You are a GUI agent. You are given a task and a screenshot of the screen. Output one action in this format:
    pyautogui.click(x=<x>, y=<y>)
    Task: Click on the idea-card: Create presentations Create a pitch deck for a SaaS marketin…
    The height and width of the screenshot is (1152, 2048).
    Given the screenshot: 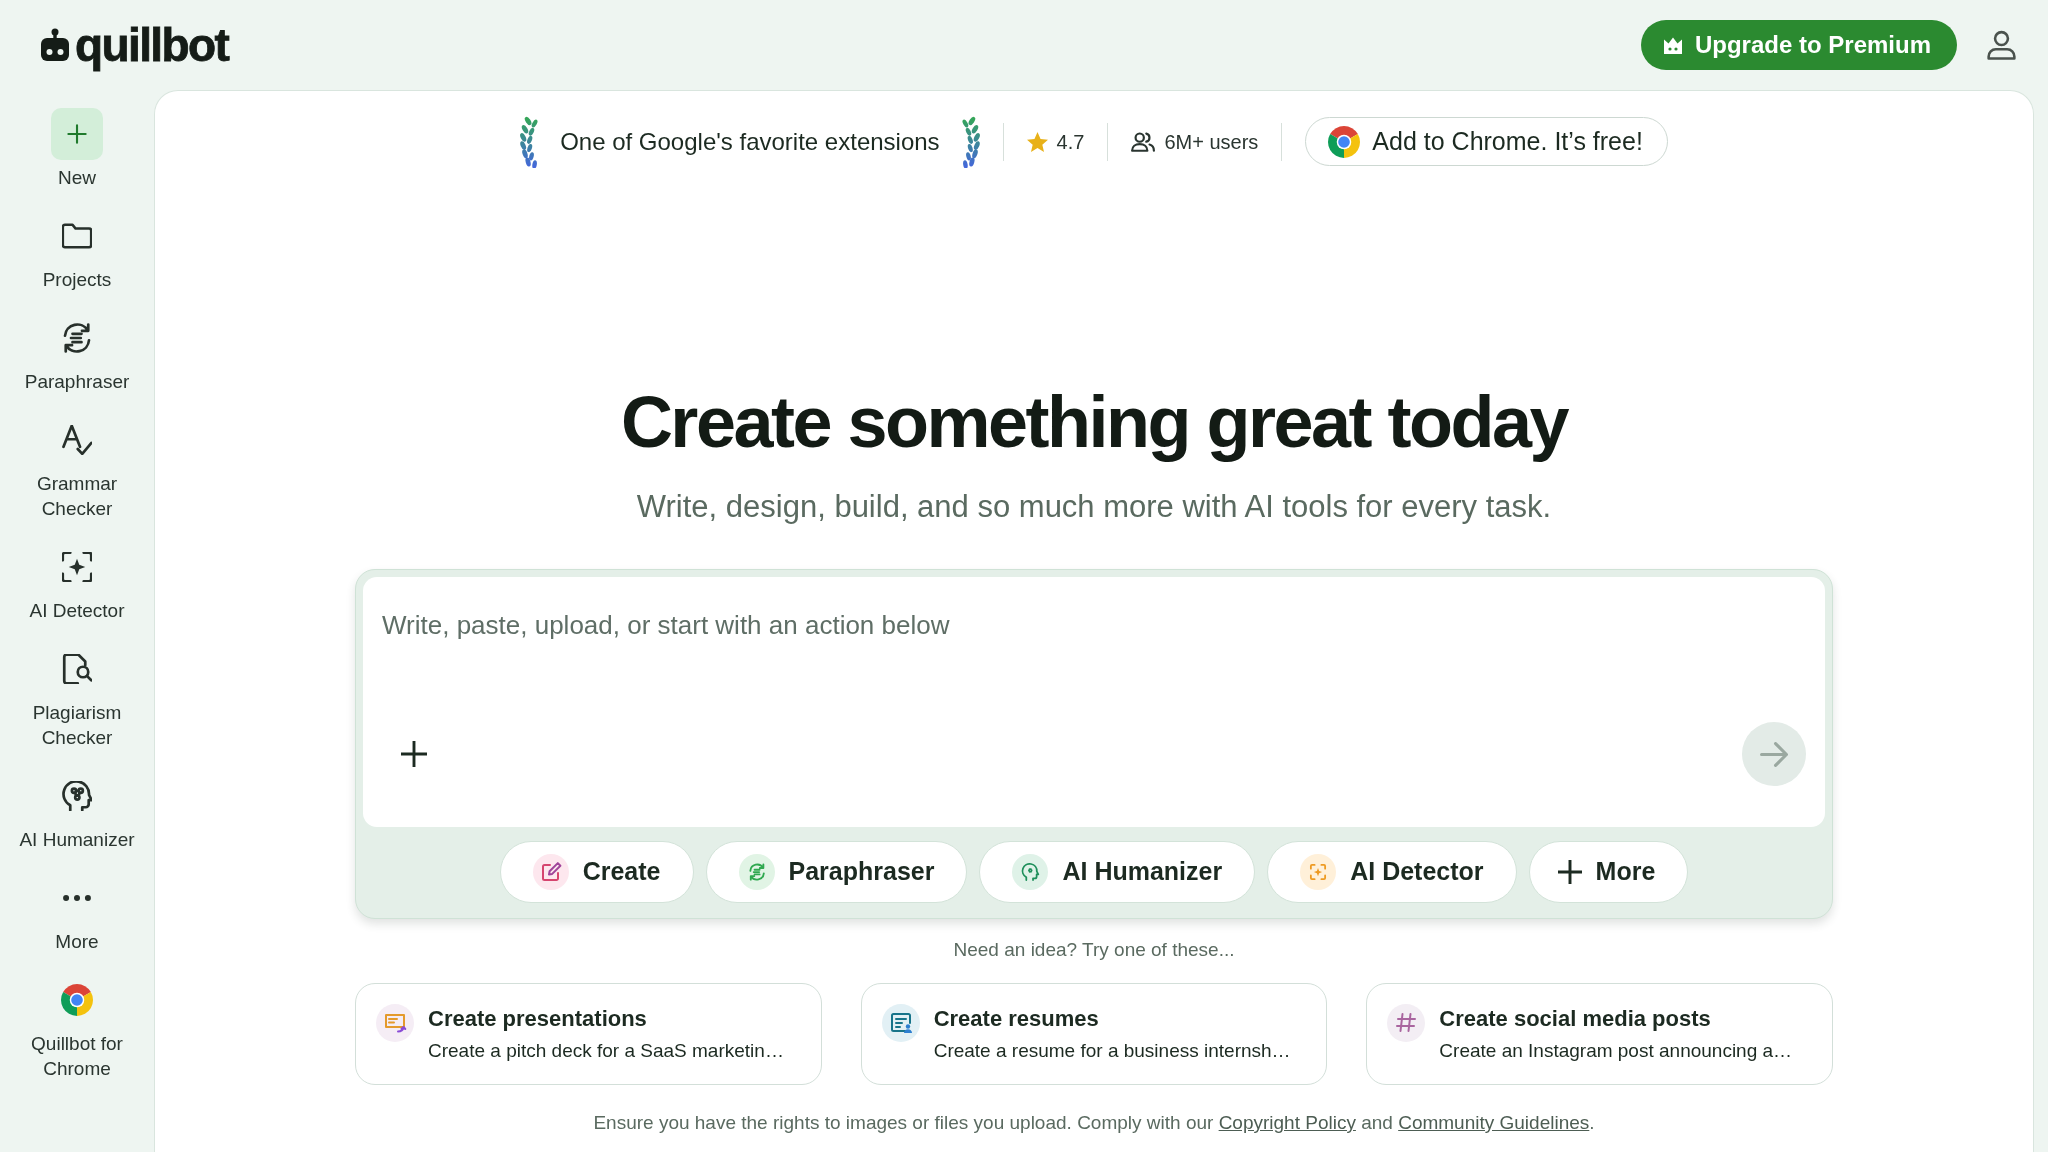 What is the action you would take?
    pyautogui.click(x=588, y=1034)
    